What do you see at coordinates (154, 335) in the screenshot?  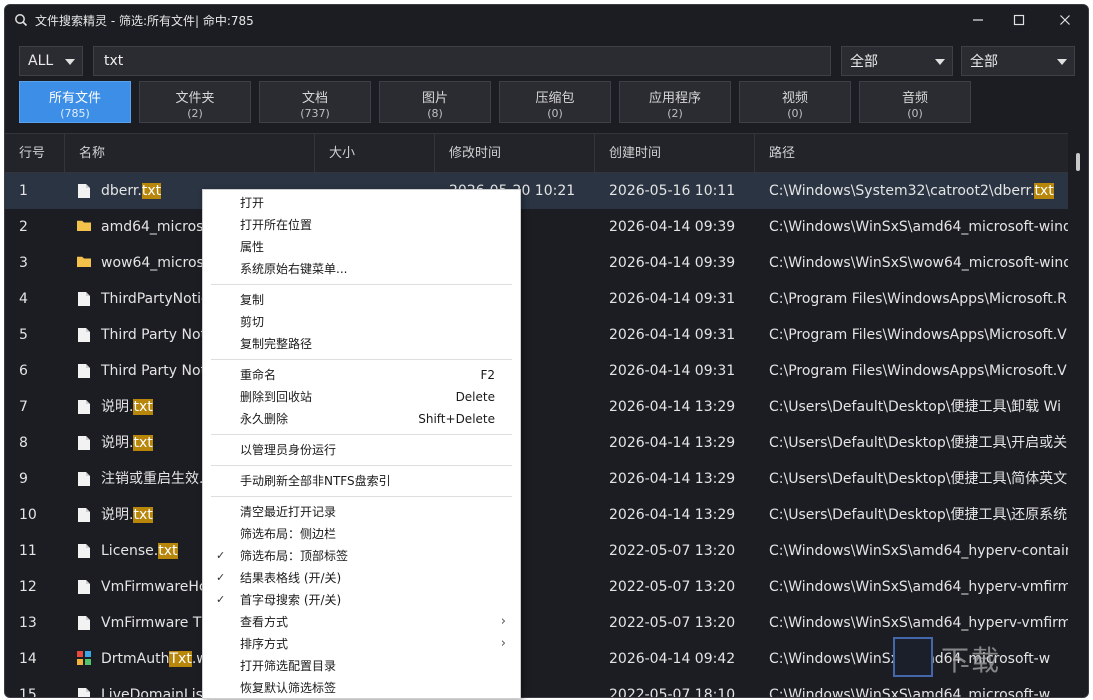 I see `name-text: Third Party Not` at bounding box center [154, 335].